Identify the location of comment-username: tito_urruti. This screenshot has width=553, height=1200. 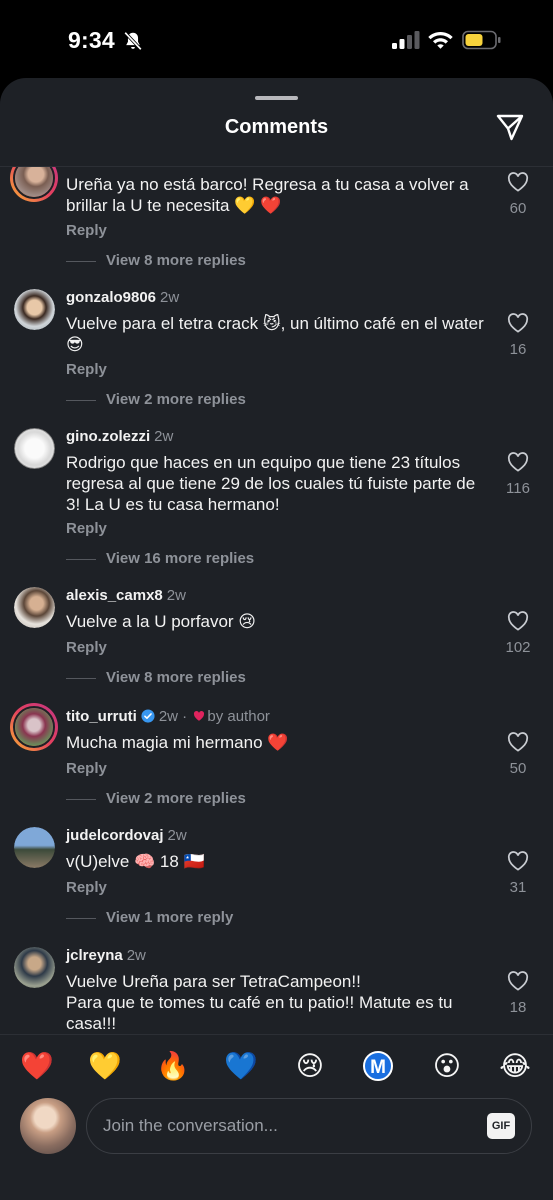
(101, 716).